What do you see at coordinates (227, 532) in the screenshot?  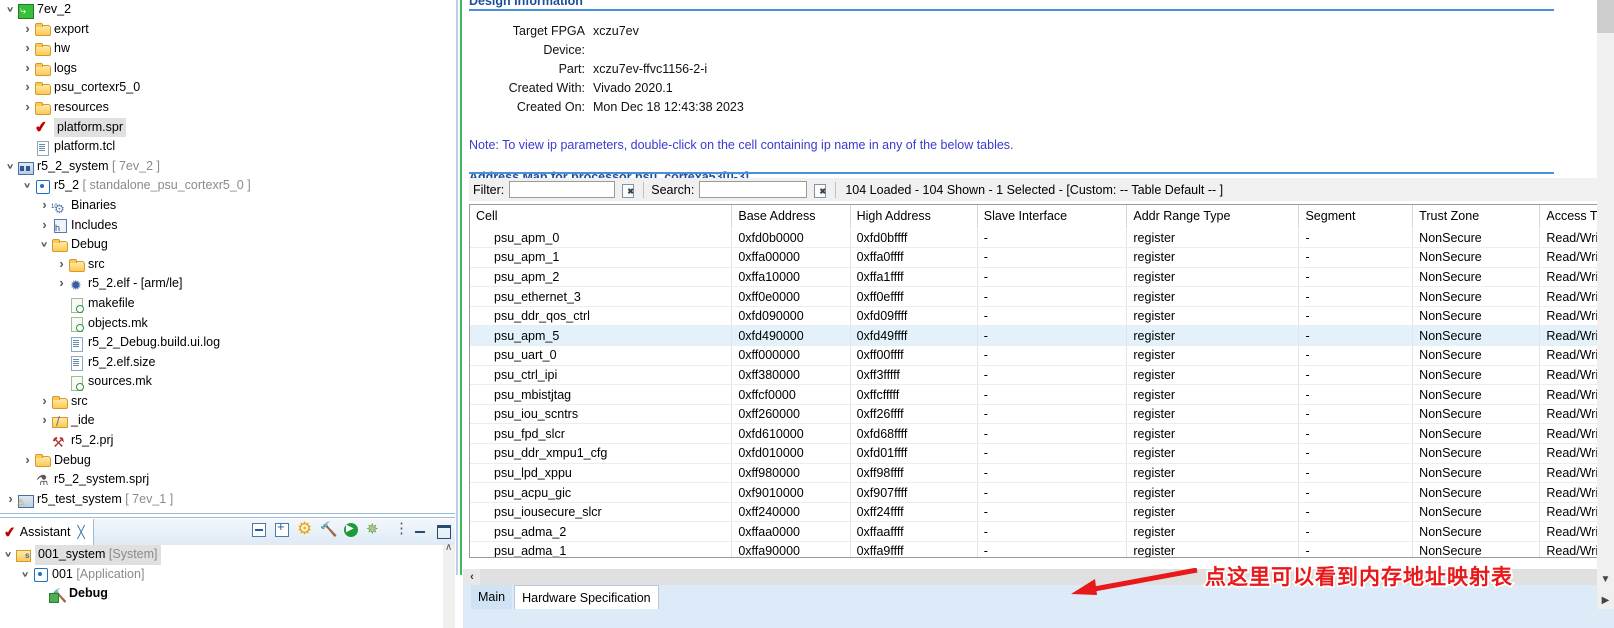 I see `assistant-tab-bar: ✔ Assistant ╳` at bounding box center [227, 532].